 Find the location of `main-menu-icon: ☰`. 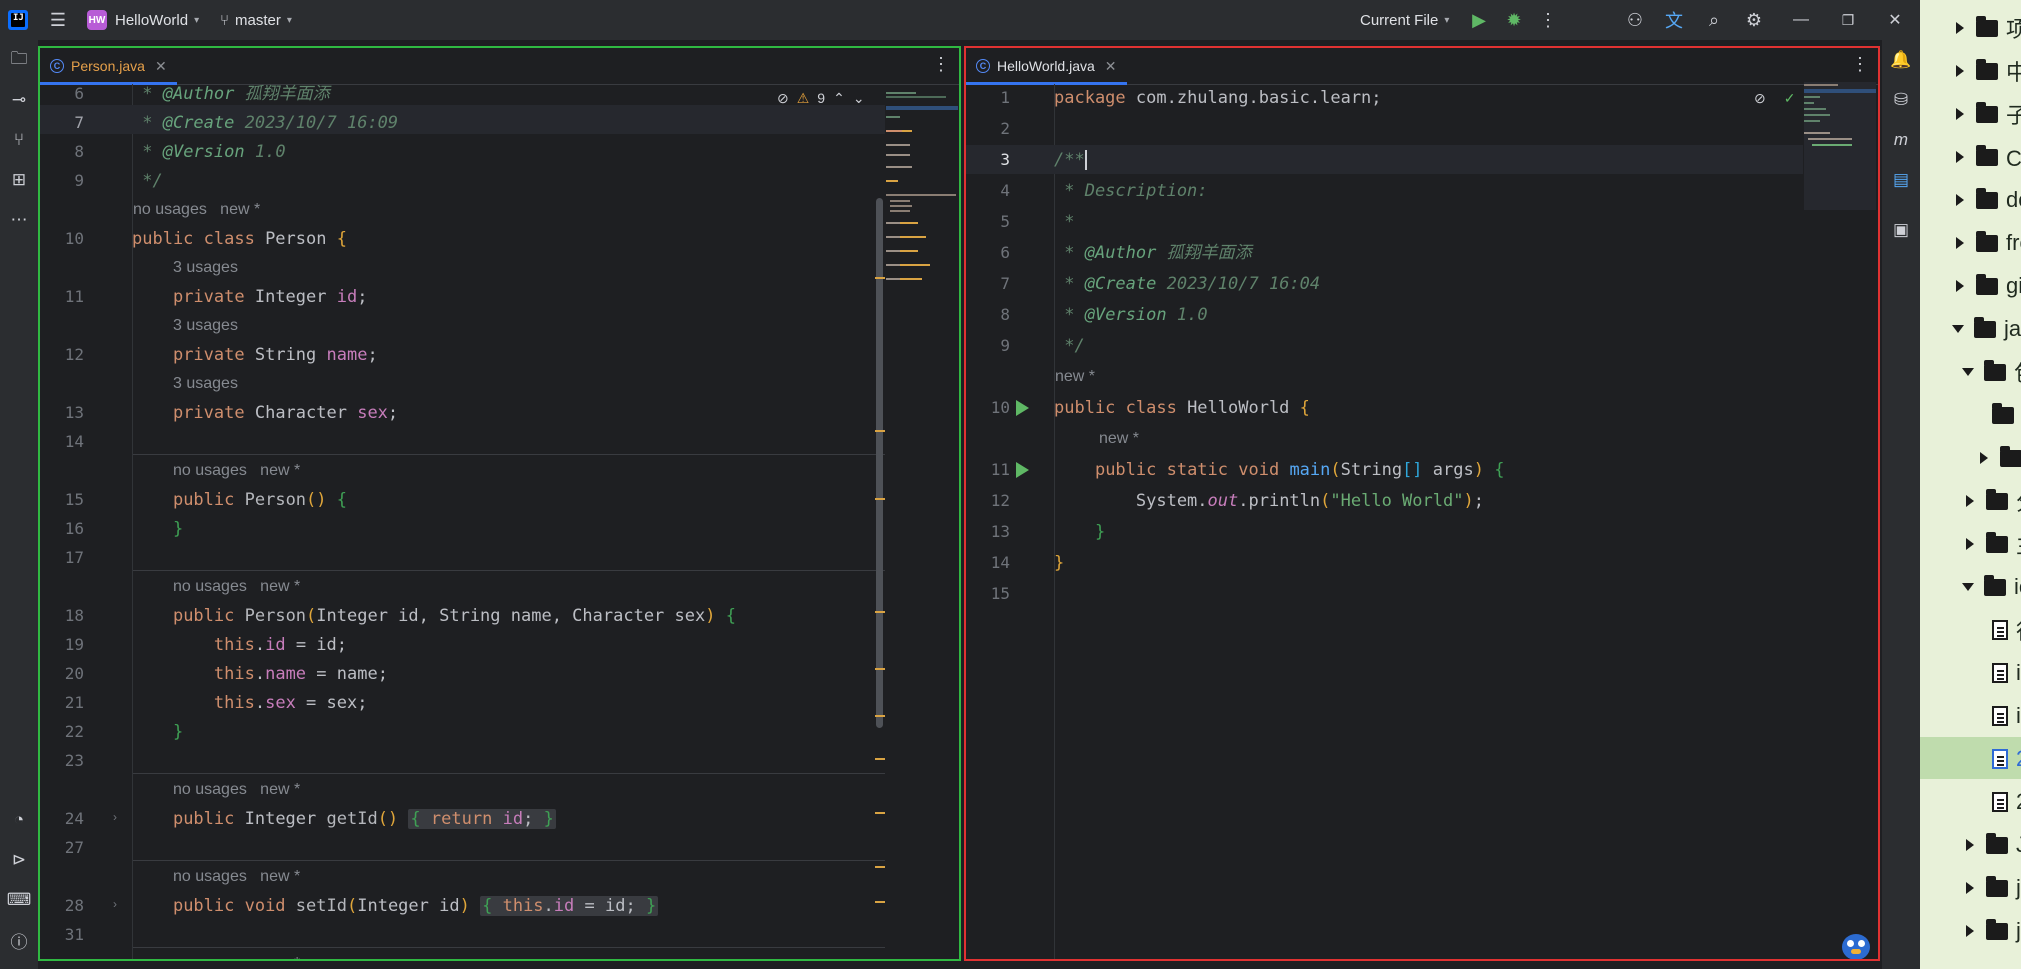

main-menu-icon: ☰ is located at coordinates (58, 20).